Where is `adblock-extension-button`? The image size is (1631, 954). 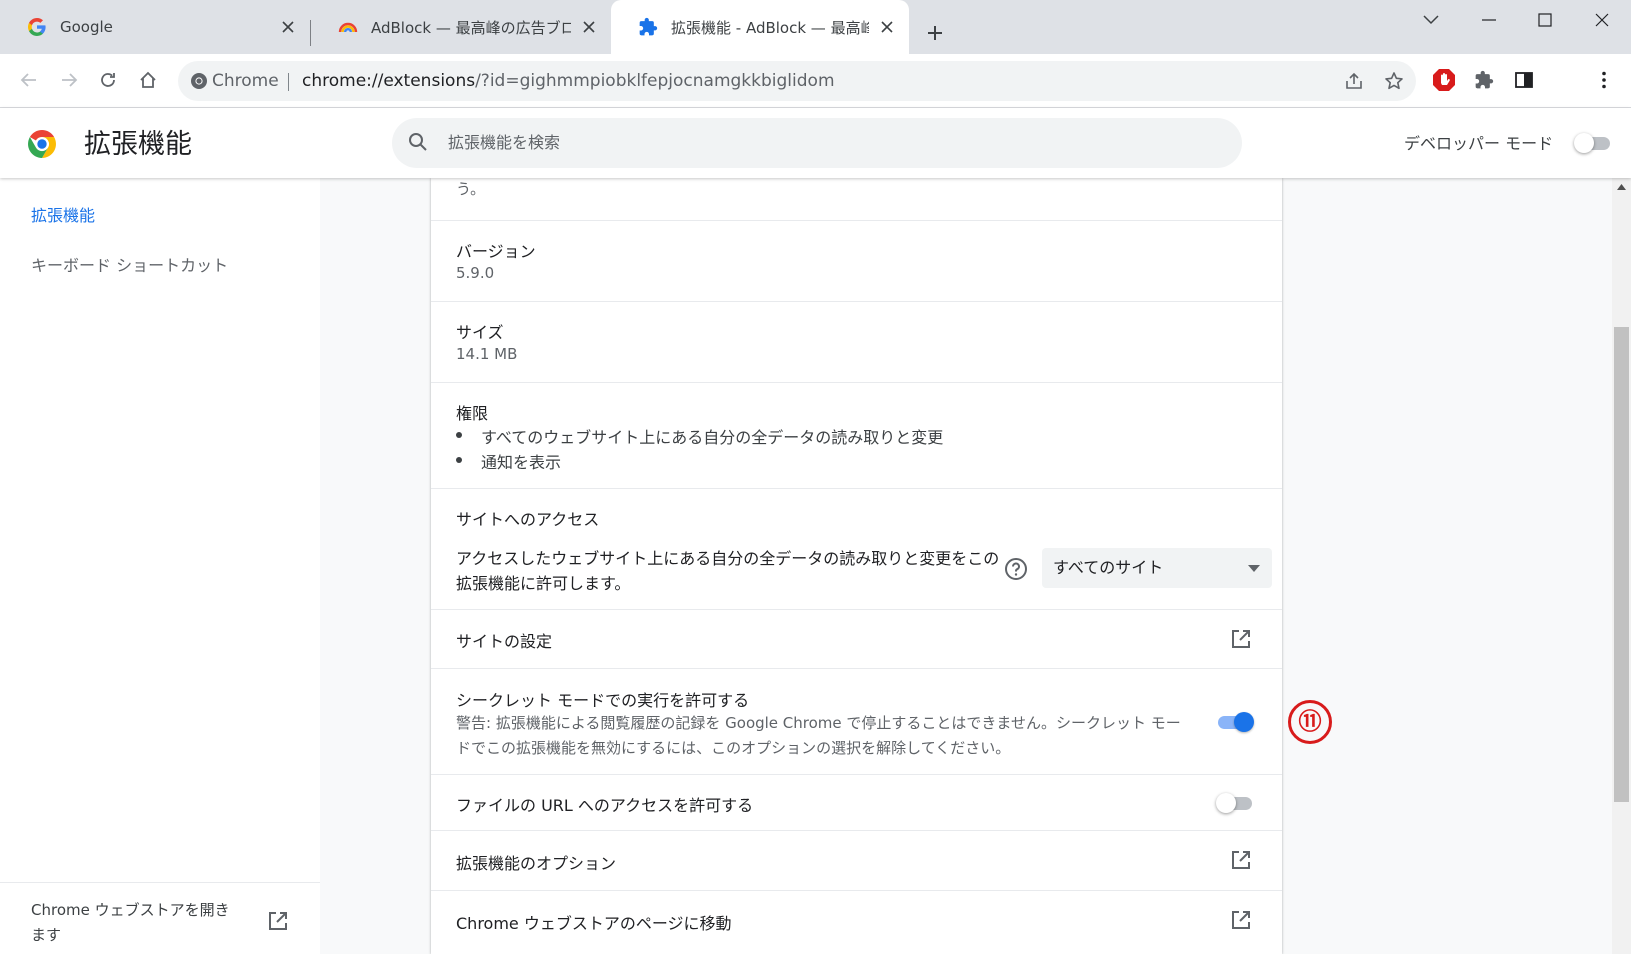
adblock-extension-button is located at coordinates (1444, 80).